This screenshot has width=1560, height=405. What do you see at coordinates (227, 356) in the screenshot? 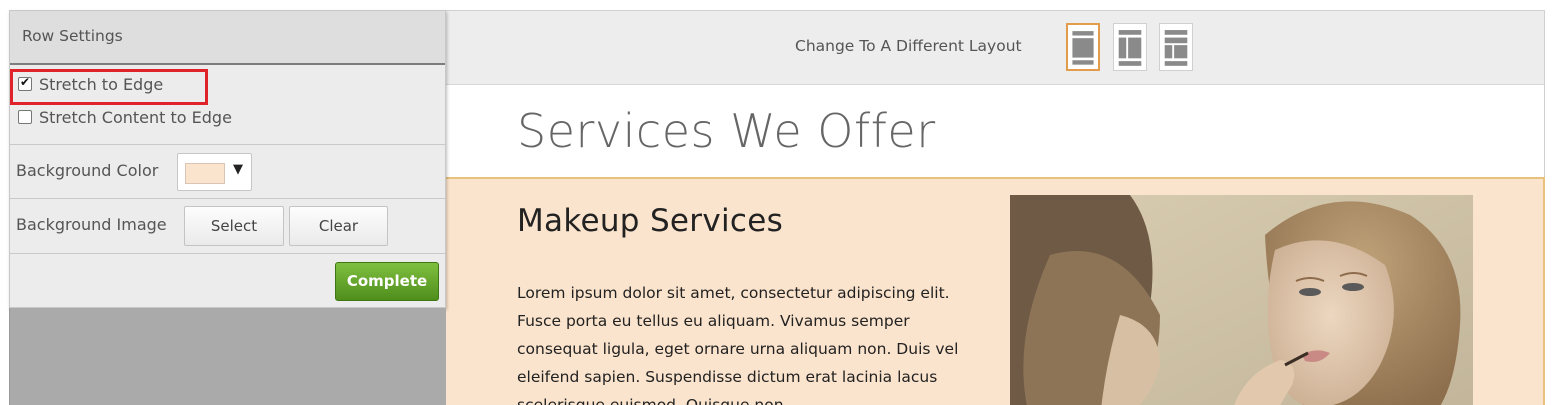
I see `panel-backdrop` at bounding box center [227, 356].